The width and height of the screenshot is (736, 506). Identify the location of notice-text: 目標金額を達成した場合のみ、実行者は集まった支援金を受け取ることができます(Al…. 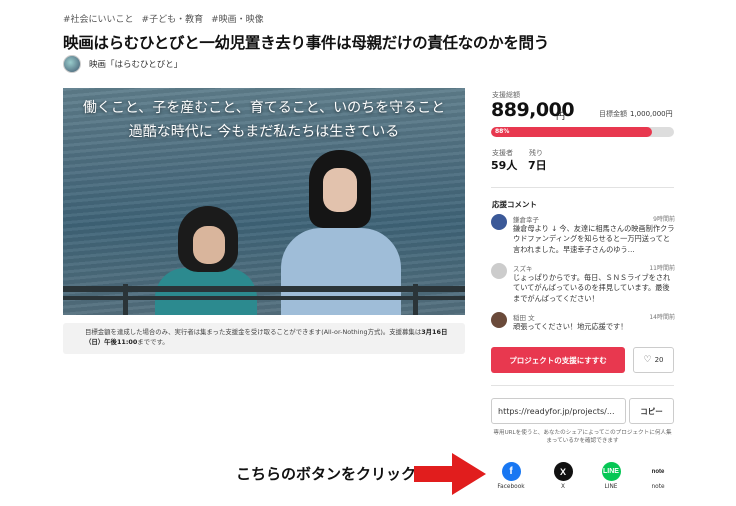
(253, 332).